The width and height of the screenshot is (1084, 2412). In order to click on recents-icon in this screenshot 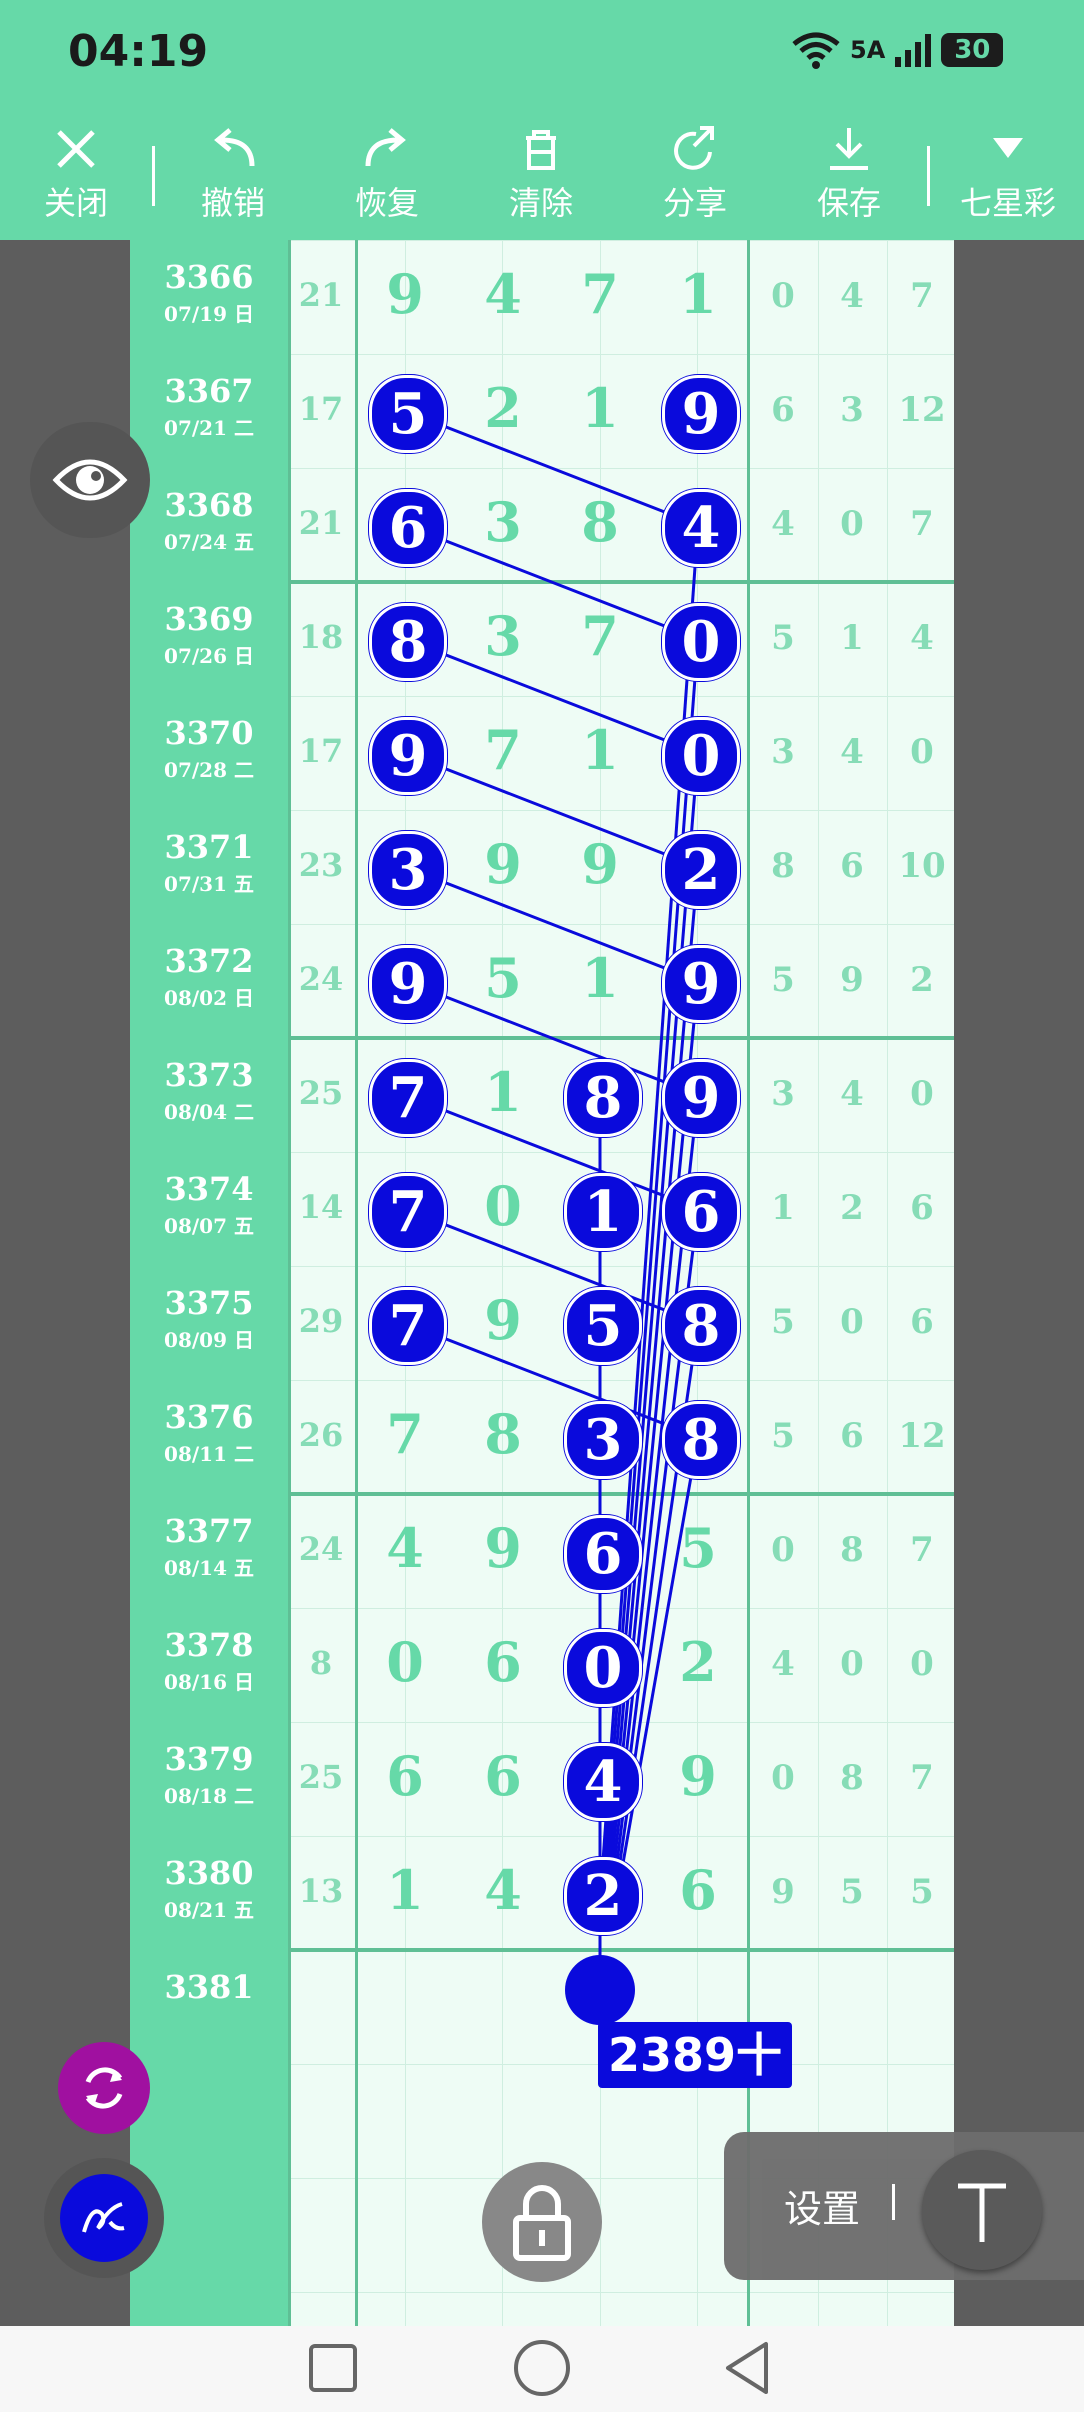, I will do `click(333, 2368)`.